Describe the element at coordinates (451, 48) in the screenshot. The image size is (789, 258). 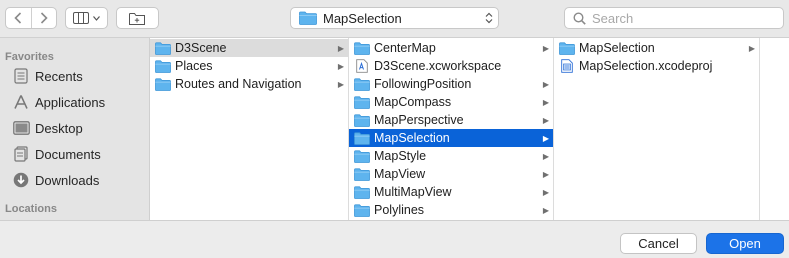
I see `list-item-centermap: CenterMap ▶` at that location.